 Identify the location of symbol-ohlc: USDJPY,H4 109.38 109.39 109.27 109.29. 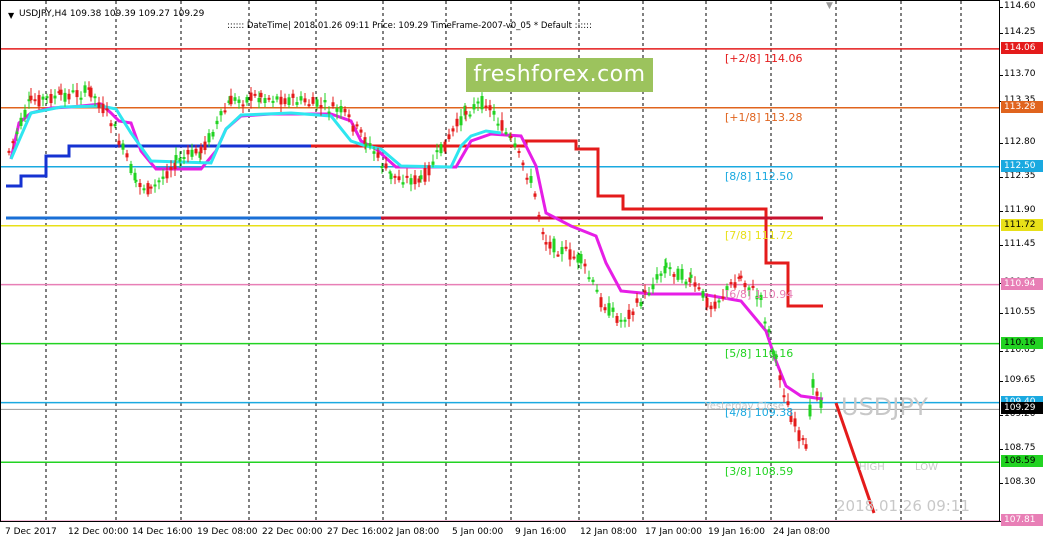
(112, 14).